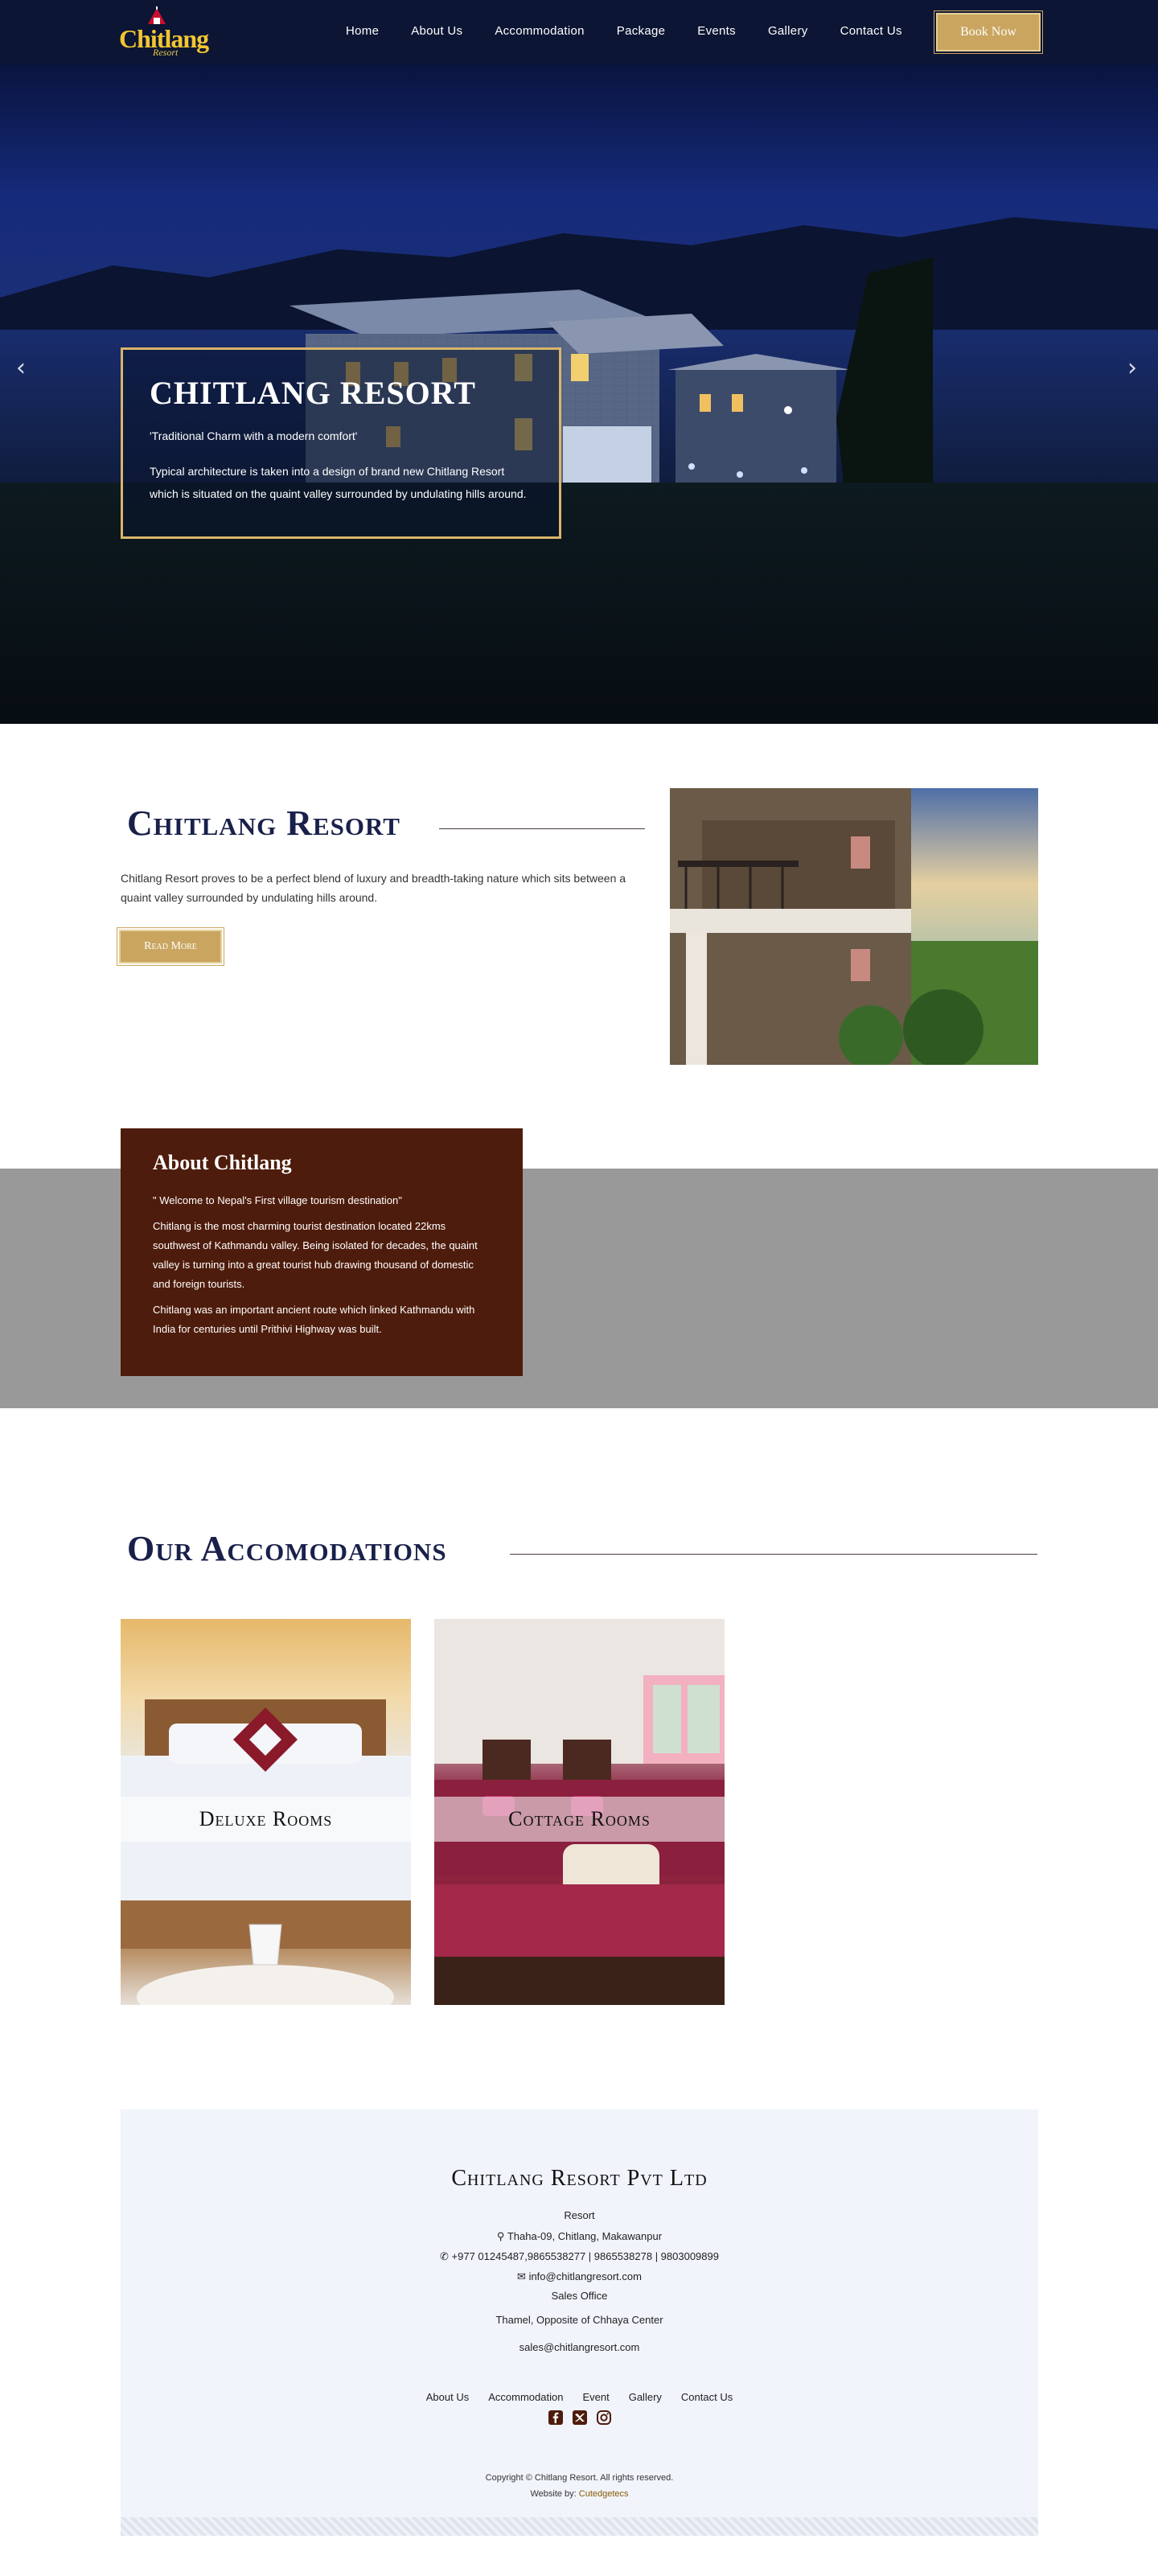 Image resolution: width=1158 pixels, height=2576 pixels. What do you see at coordinates (716, 31) in the screenshot?
I see `nav-events: Events` at bounding box center [716, 31].